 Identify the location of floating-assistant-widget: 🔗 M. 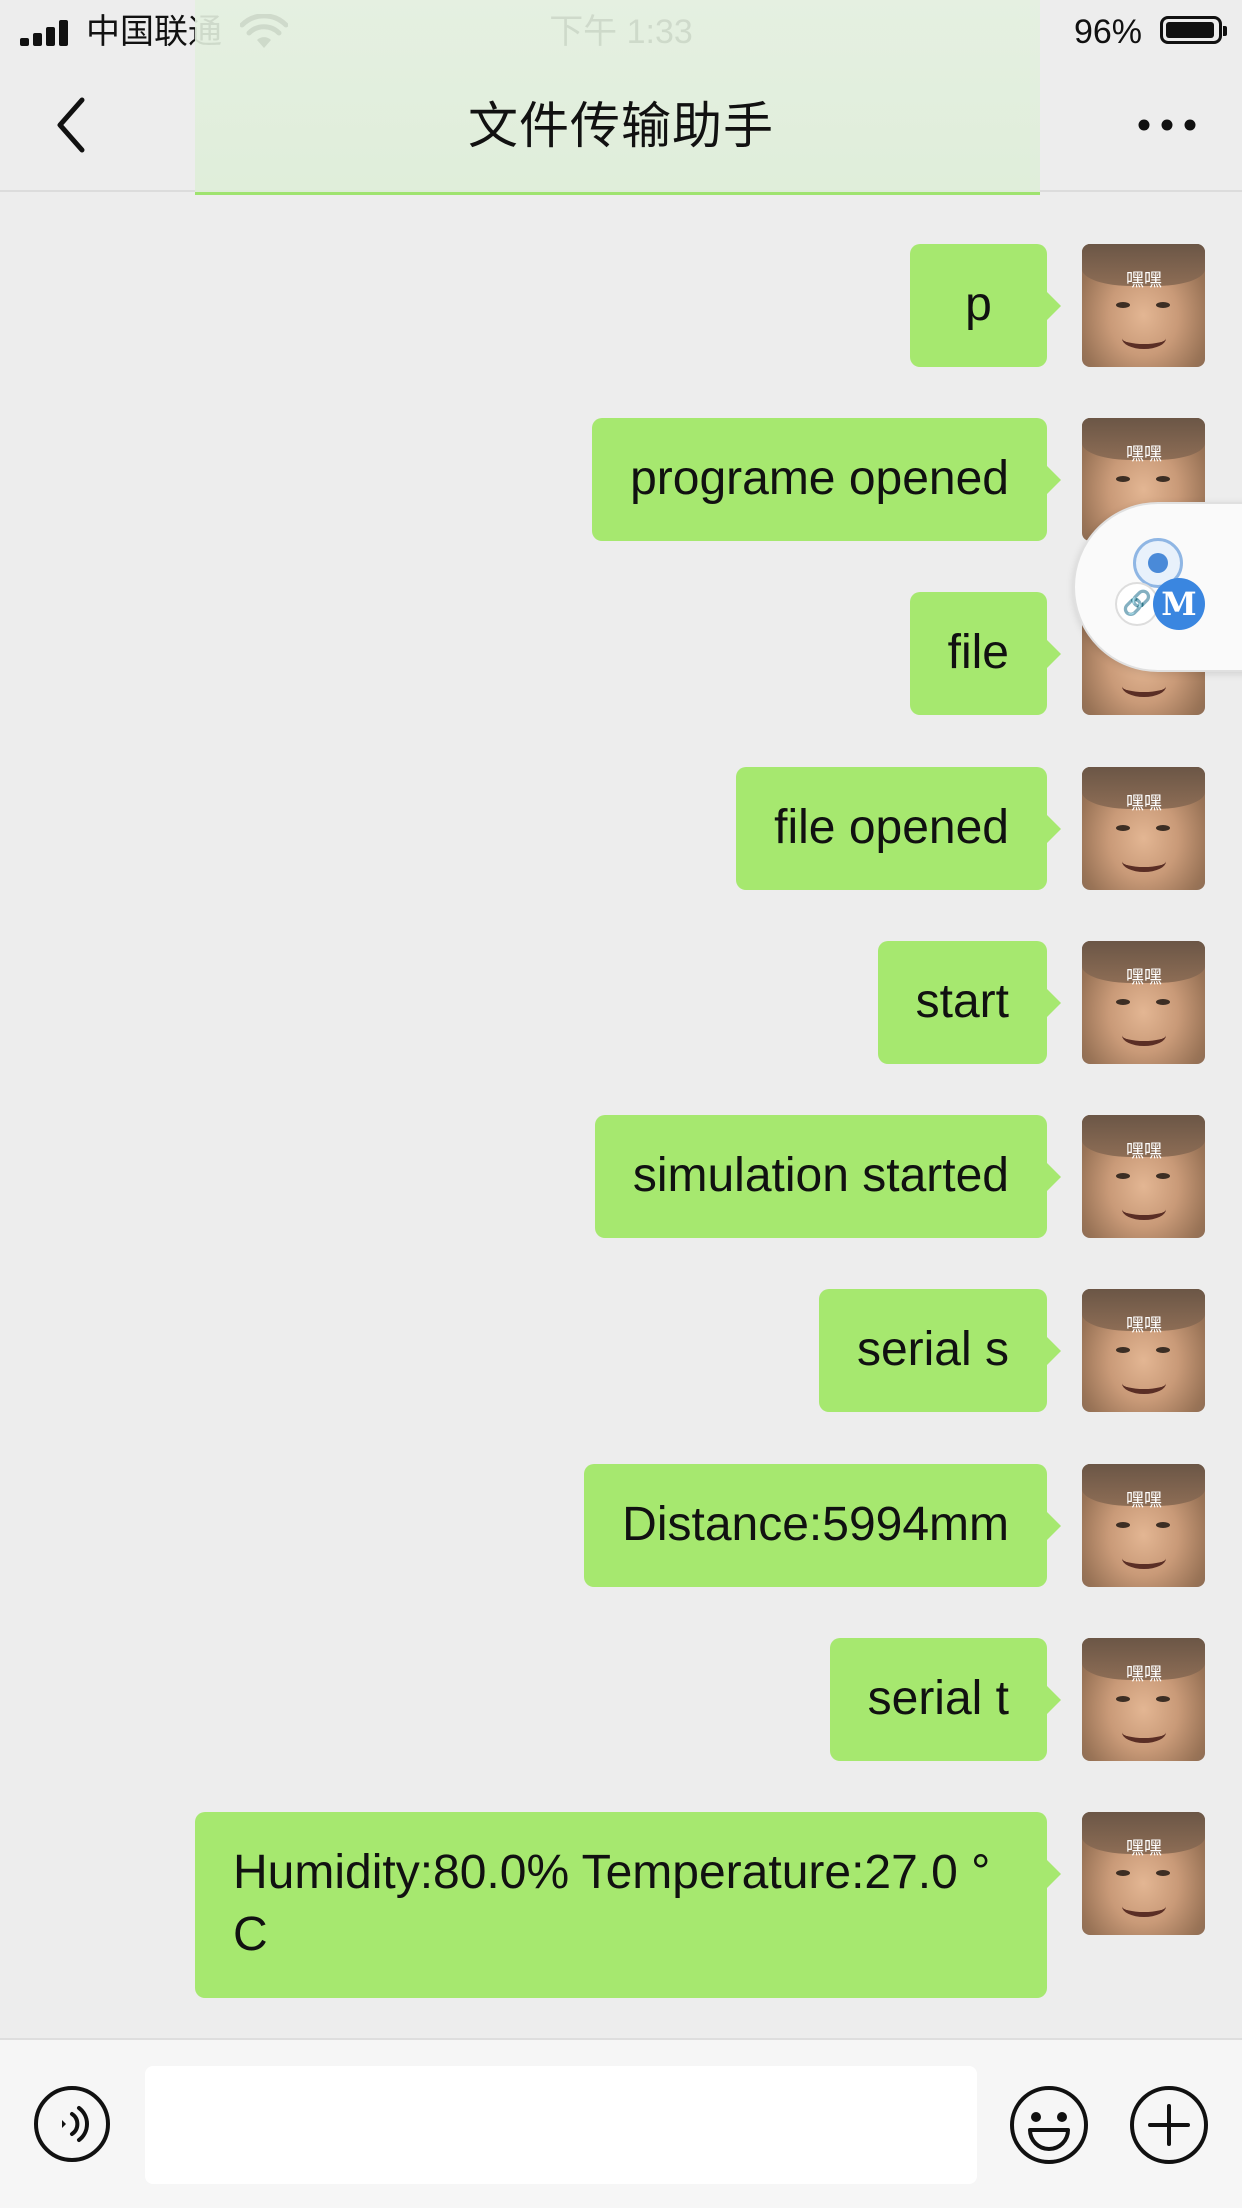
(1157, 587).